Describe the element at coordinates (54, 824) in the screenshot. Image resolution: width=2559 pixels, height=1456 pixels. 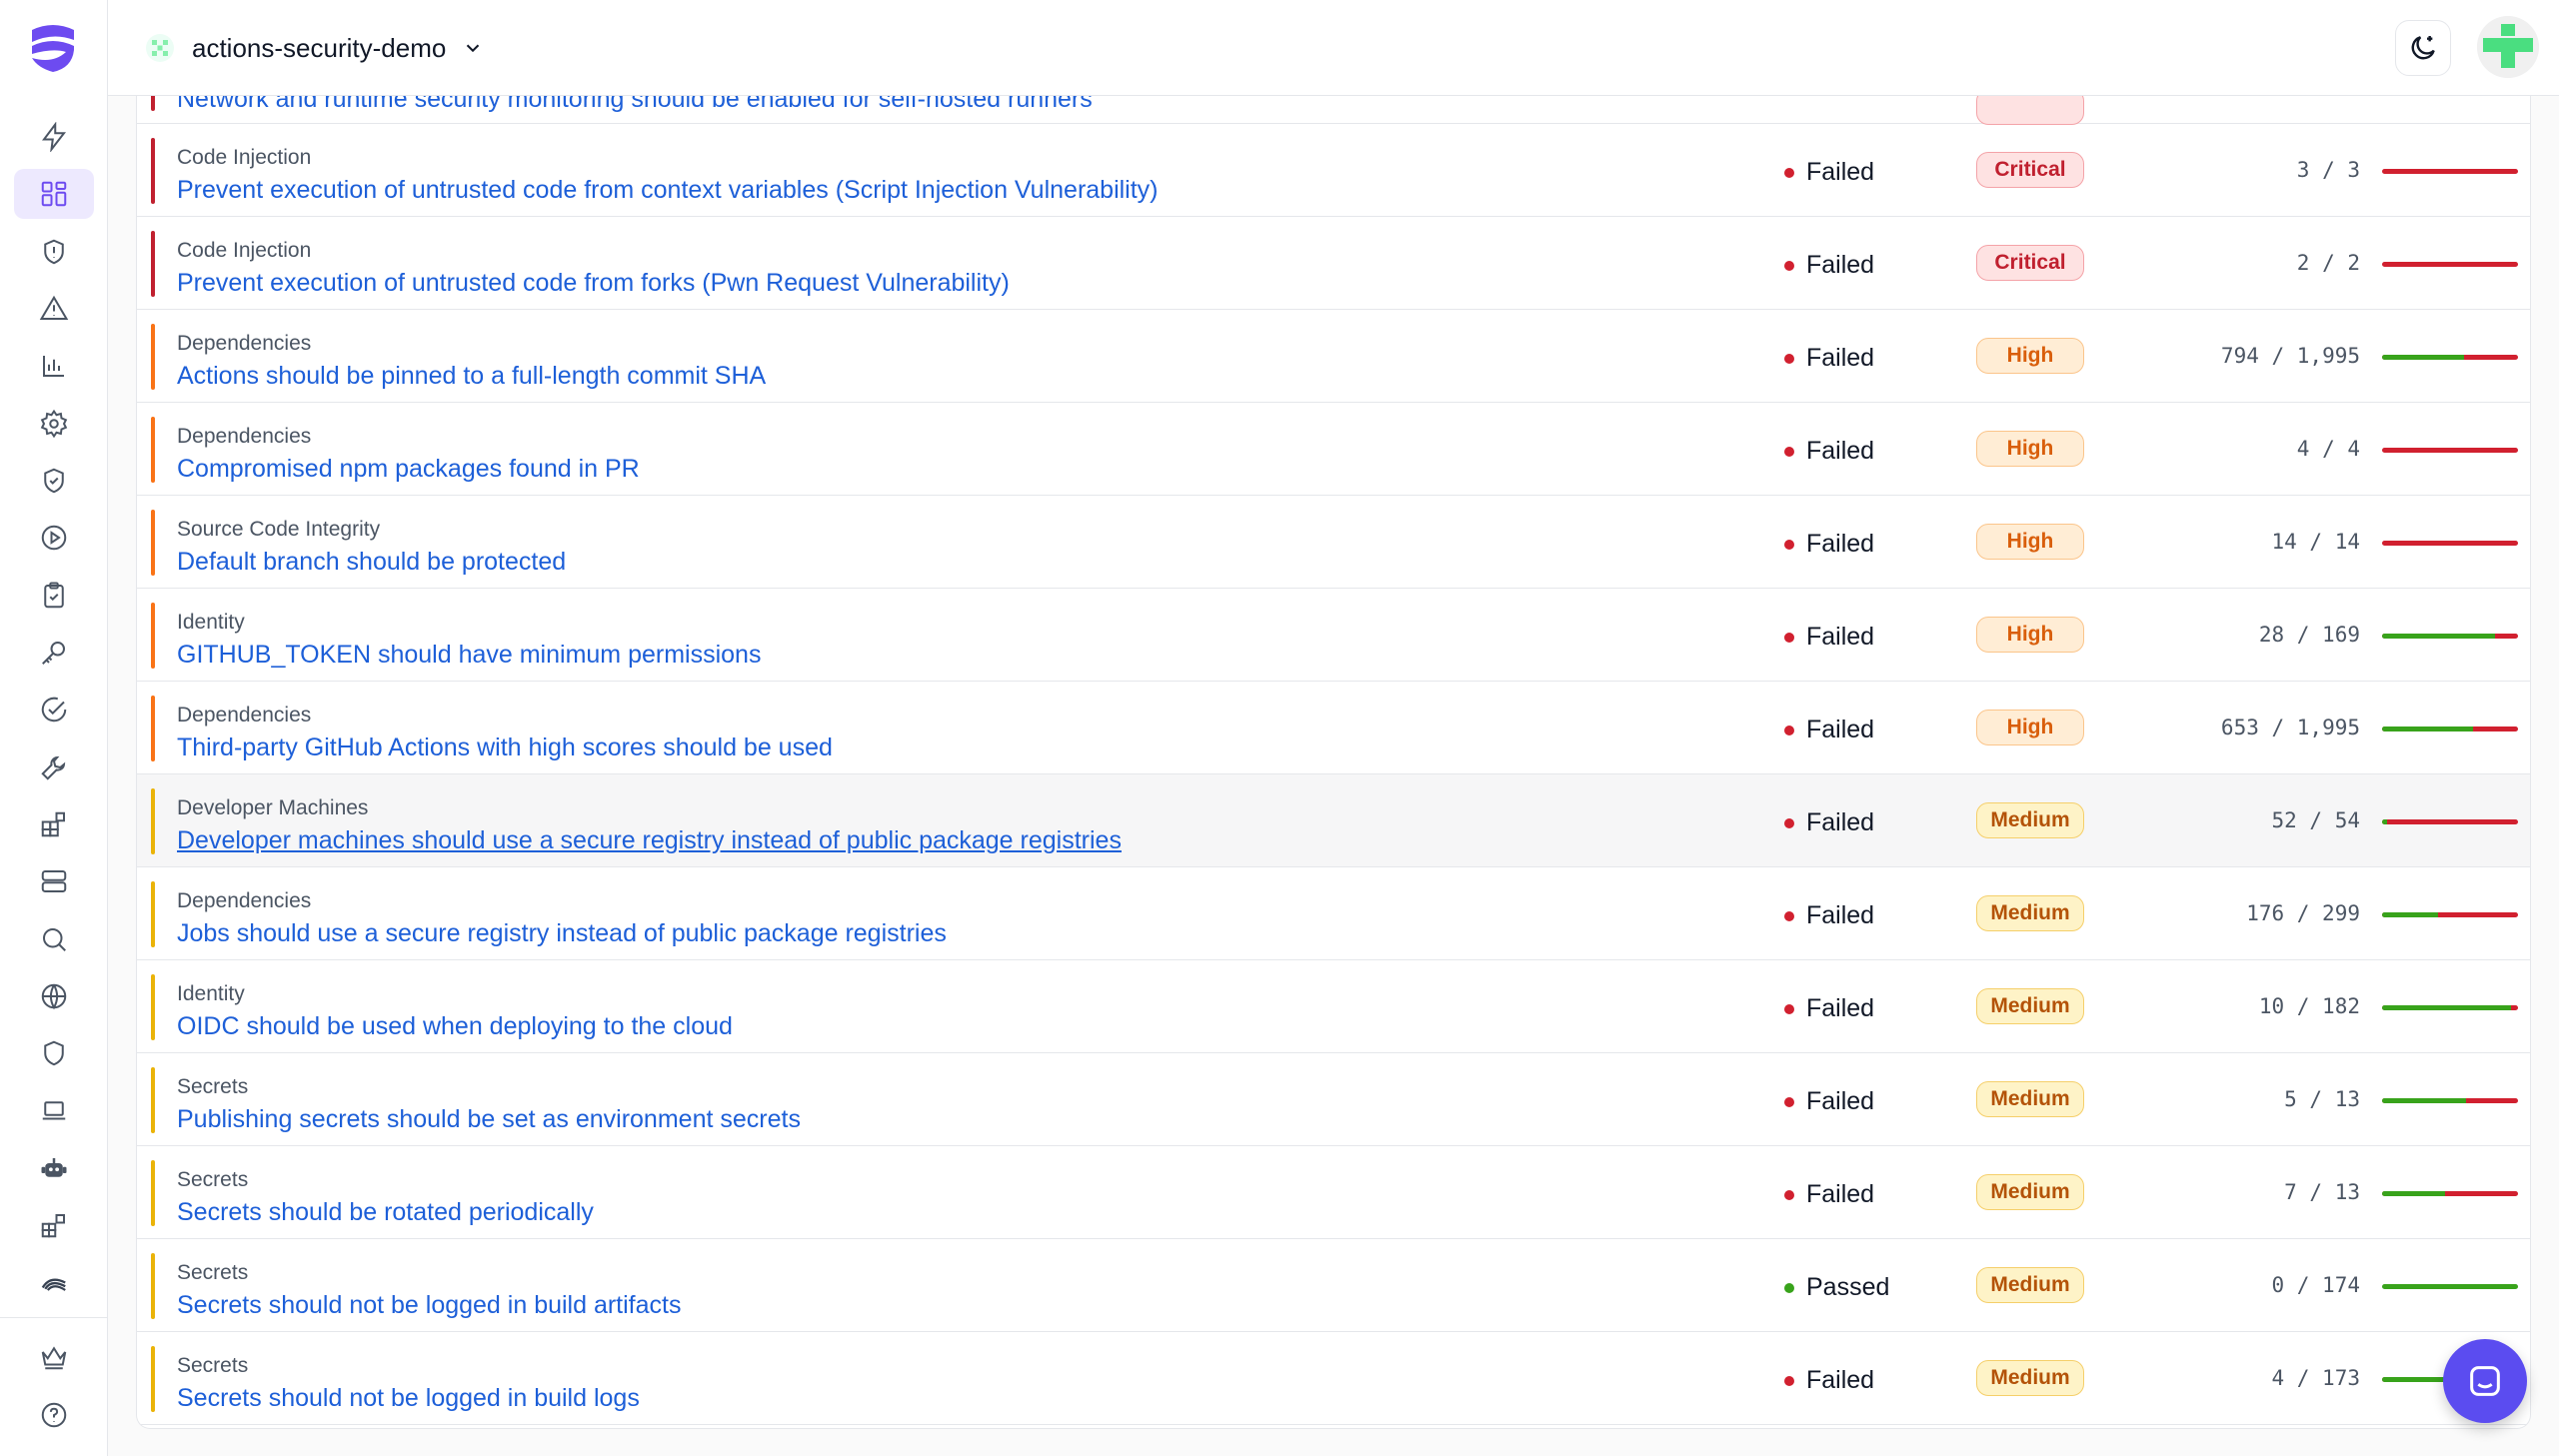
I see `sidebar-item-integrations` at that location.